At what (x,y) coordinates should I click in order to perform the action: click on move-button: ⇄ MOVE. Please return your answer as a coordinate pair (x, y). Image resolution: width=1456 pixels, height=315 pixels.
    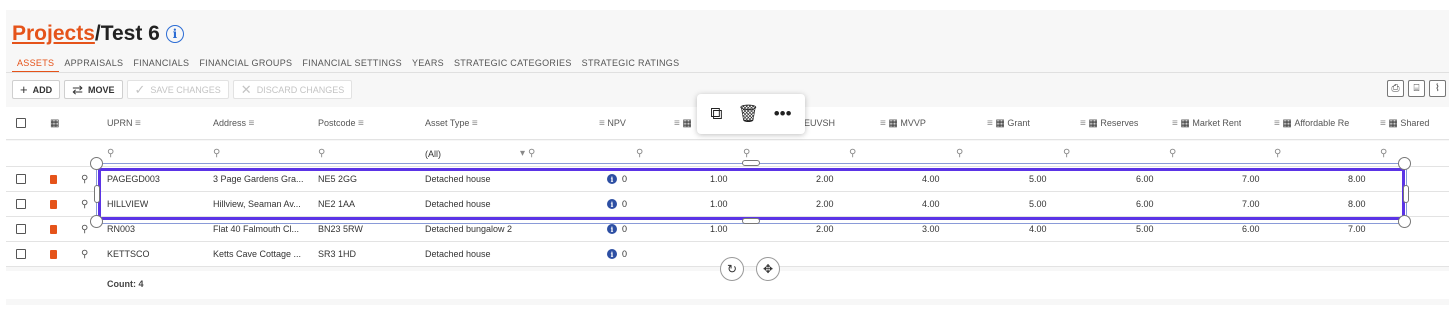
    Looking at the image, I should click on (93, 89).